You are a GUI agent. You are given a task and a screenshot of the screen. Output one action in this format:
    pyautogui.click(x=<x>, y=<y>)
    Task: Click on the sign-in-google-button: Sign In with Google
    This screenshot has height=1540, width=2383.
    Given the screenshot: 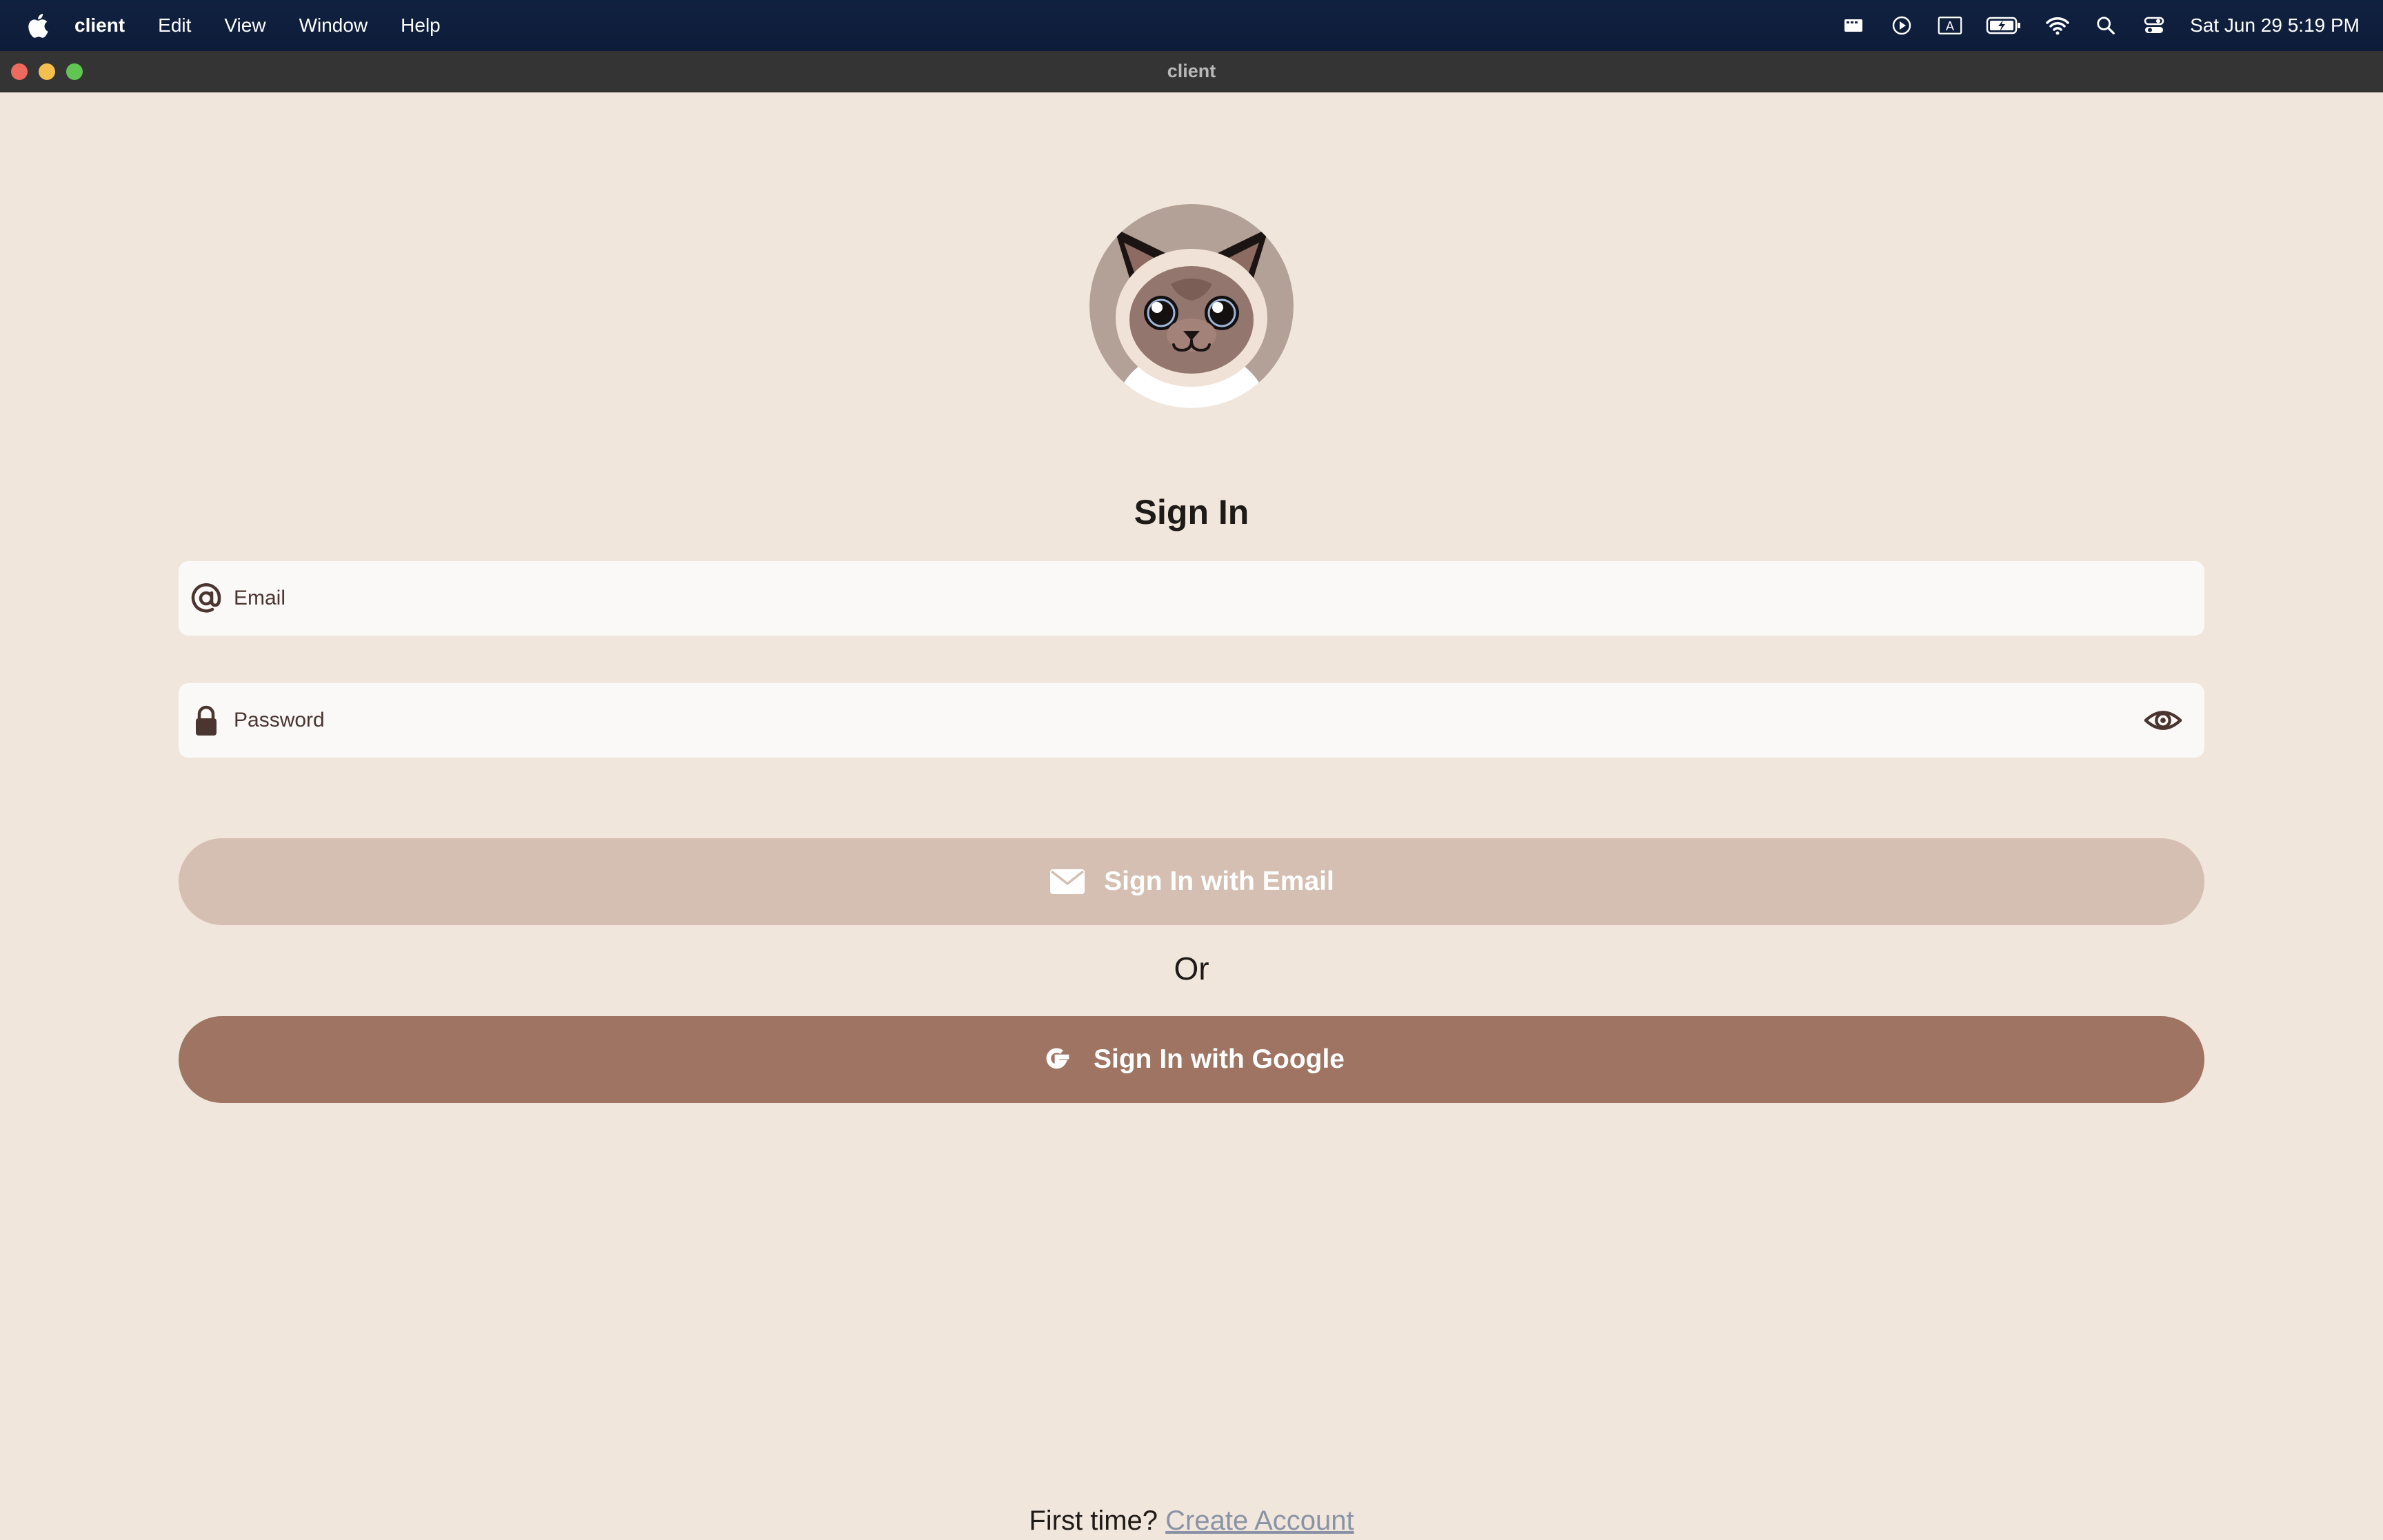 What is the action you would take?
    pyautogui.click(x=1191, y=1059)
    